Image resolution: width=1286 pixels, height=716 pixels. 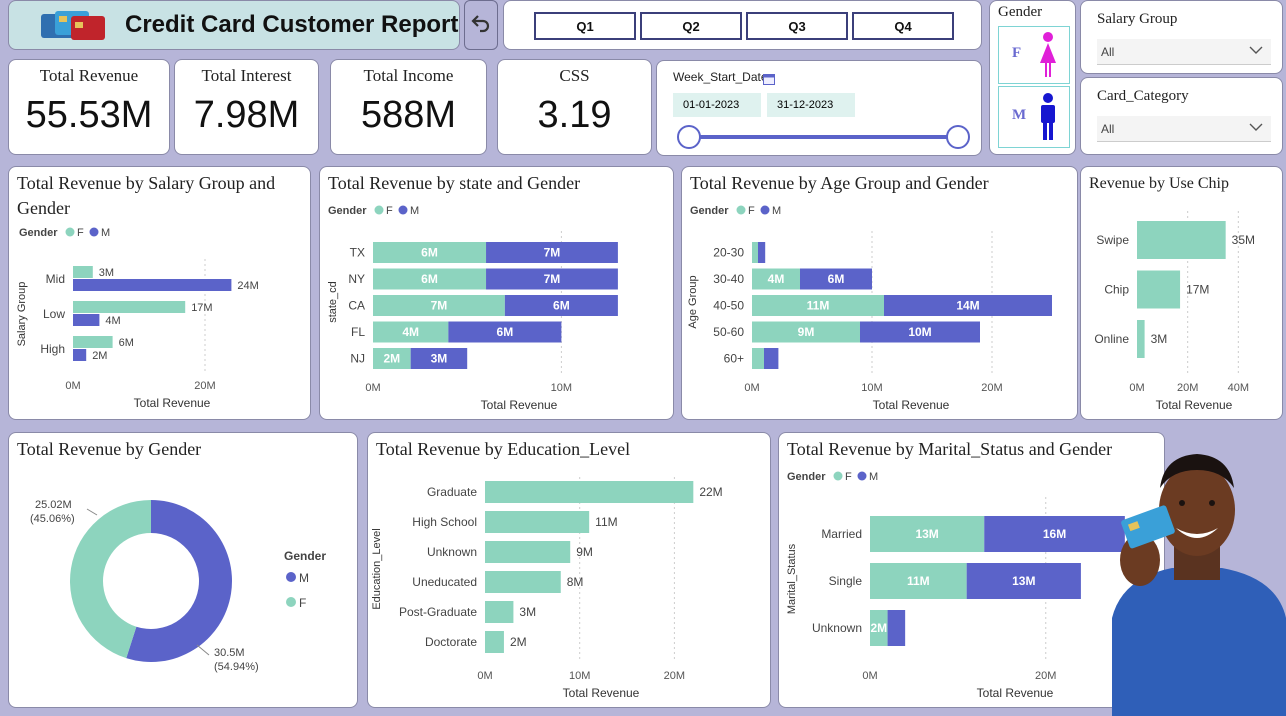 I want to click on kpi-card-total-interest: Total Interest 7.98M, so click(x=246, y=107).